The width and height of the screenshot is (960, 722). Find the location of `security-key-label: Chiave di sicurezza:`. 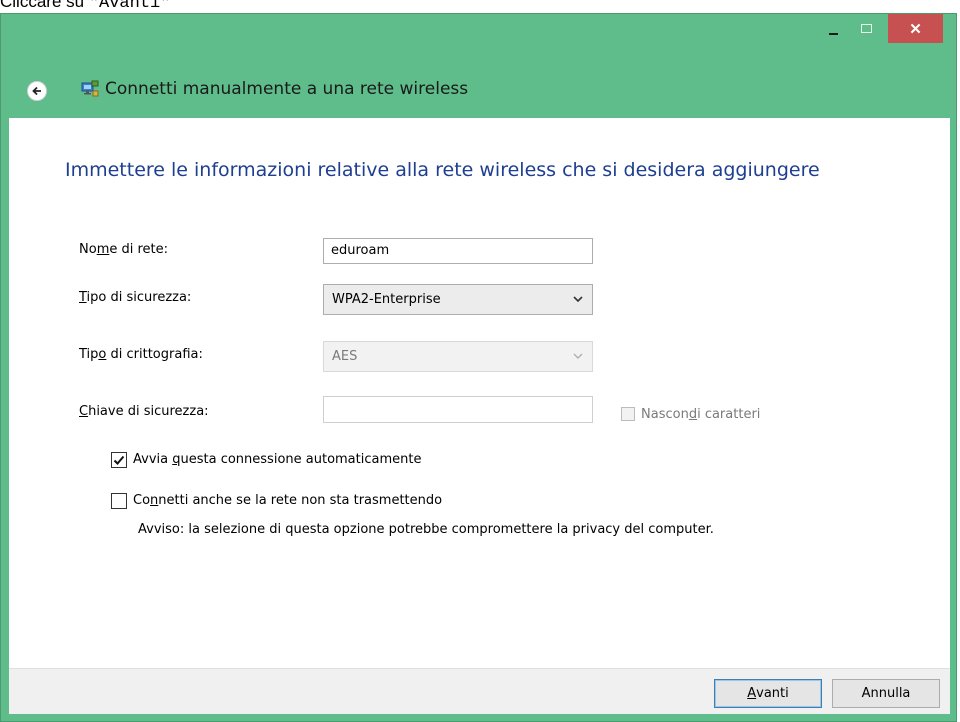

security-key-label: Chiave di sicurezza: is located at coordinates (144, 411).